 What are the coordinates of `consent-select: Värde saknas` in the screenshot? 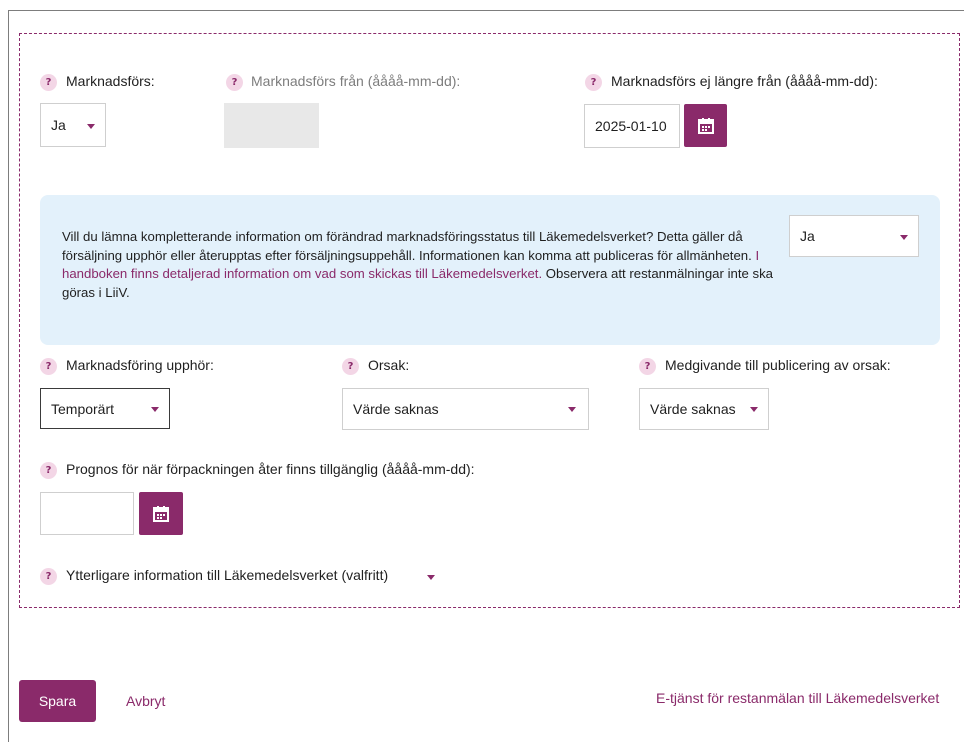 It's located at (704, 409).